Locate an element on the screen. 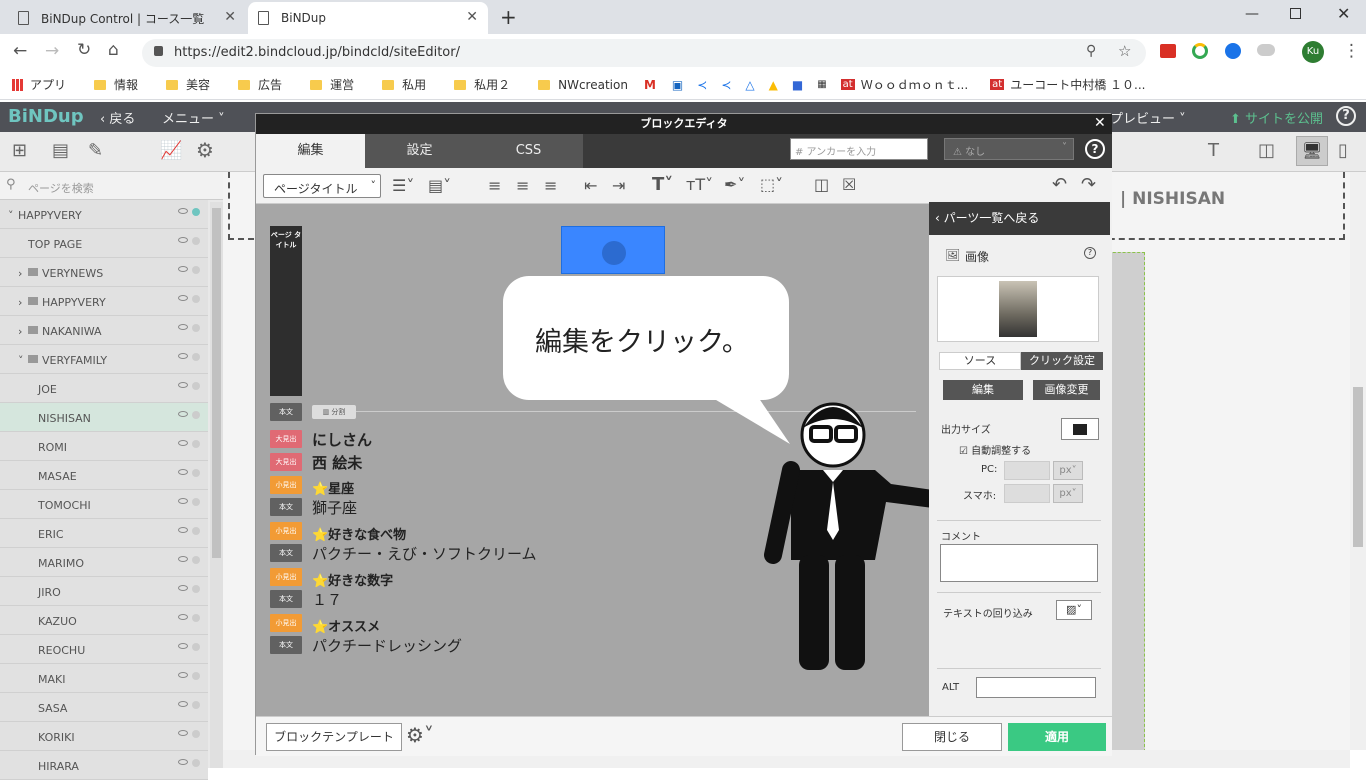 The height and width of the screenshot is (780, 1366). bookmark-folder: 私用２ is located at coordinates (482, 84).